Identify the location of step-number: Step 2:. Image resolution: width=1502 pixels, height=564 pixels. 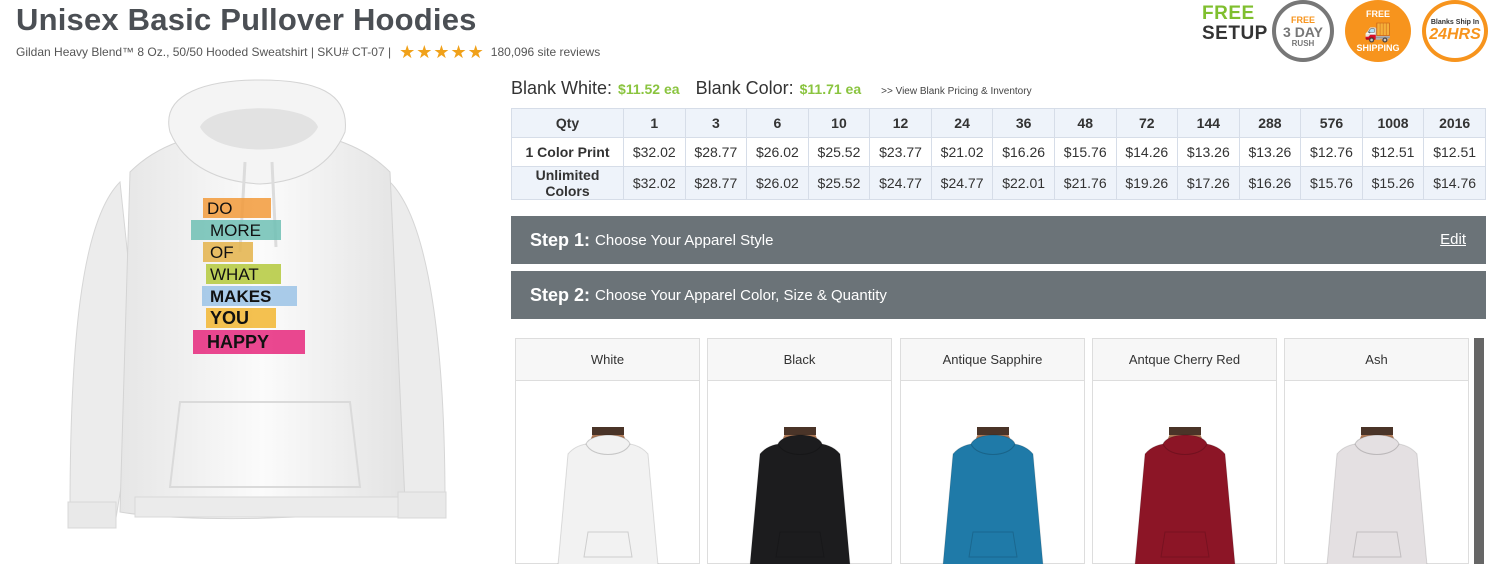
(560, 294).